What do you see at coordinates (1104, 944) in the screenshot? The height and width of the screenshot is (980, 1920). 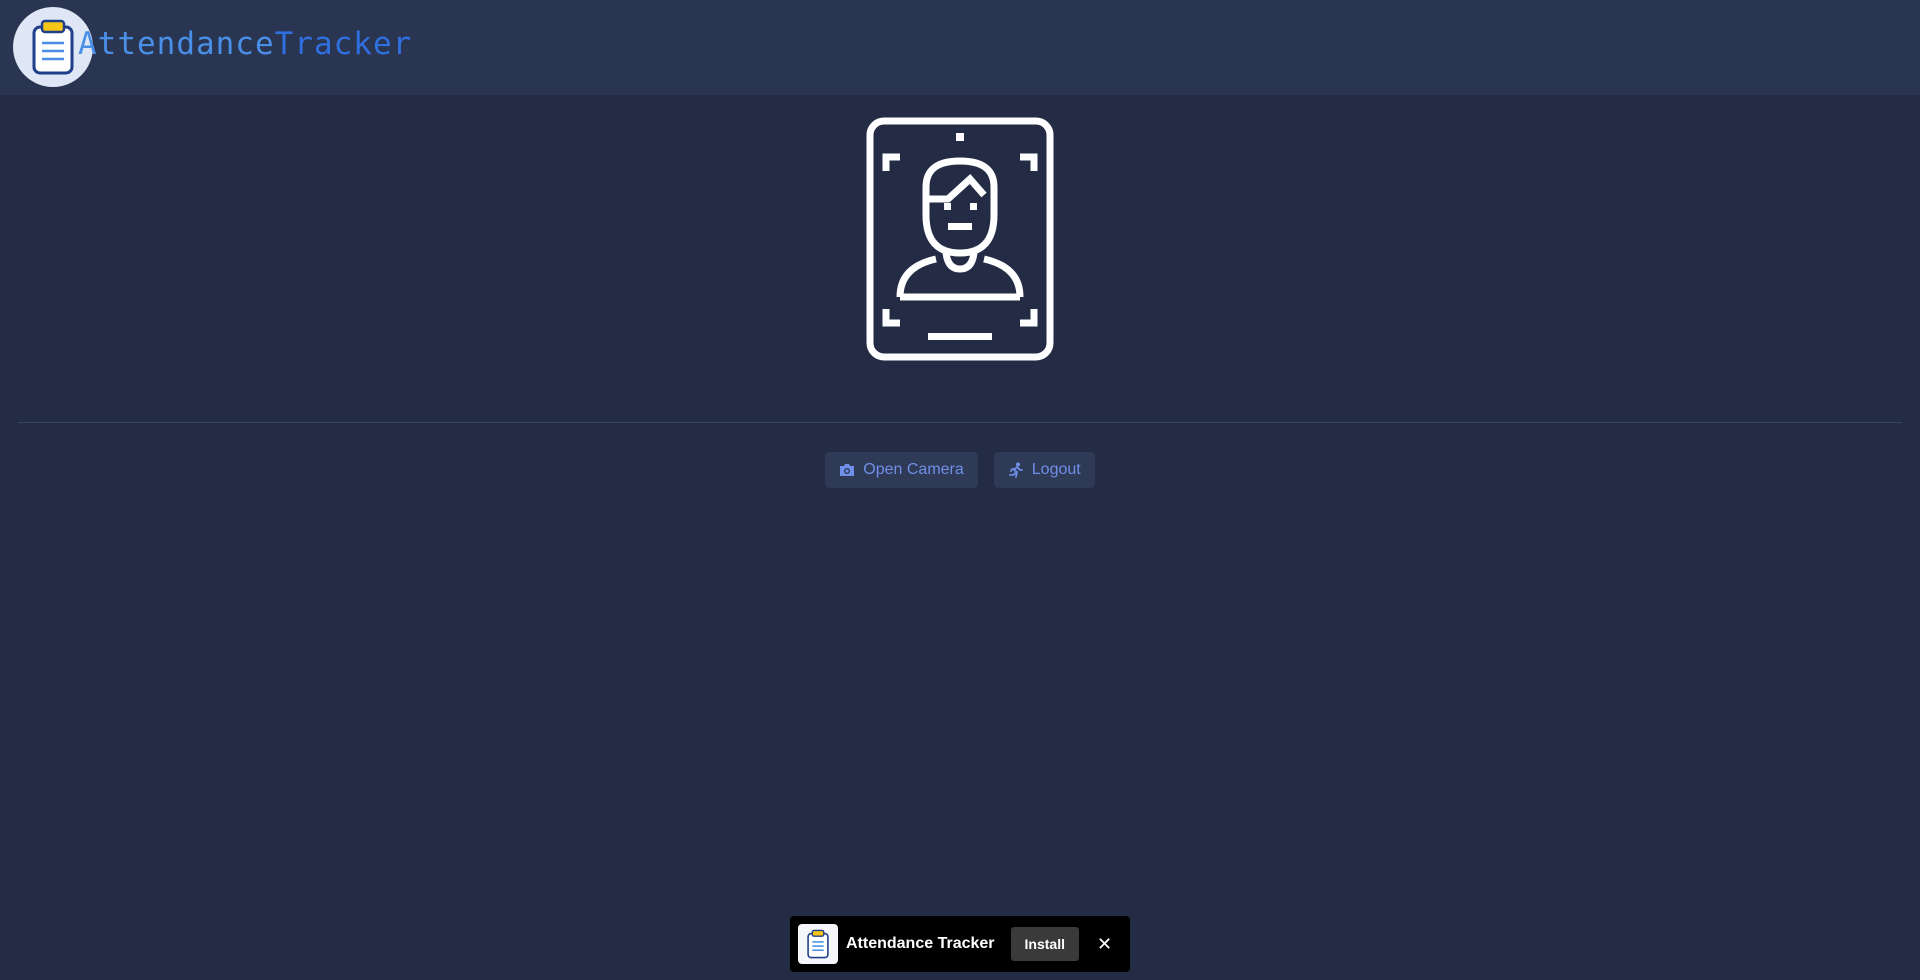 I see `close-icon: ✕` at bounding box center [1104, 944].